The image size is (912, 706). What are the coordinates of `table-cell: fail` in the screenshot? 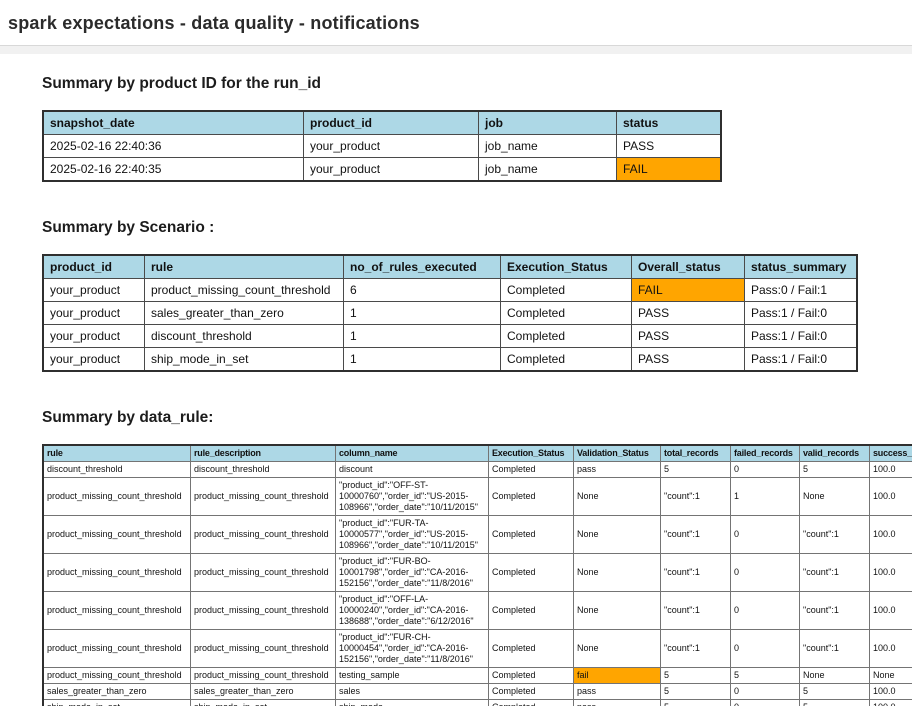 It's located at (617, 675).